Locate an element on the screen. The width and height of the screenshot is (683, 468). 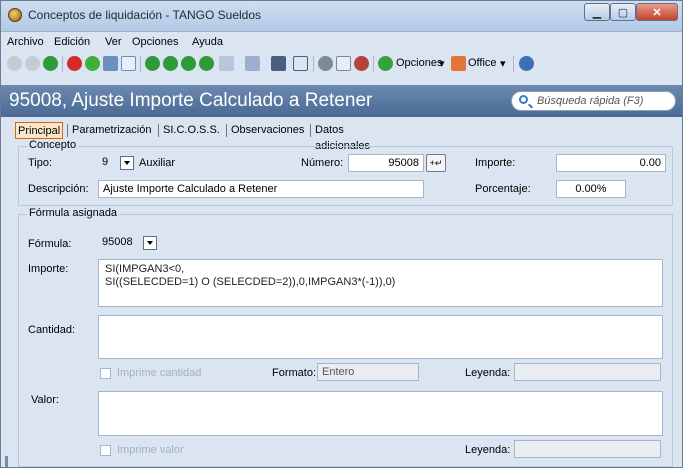
menu-archivo: Archivo is located at coordinates (25, 42).